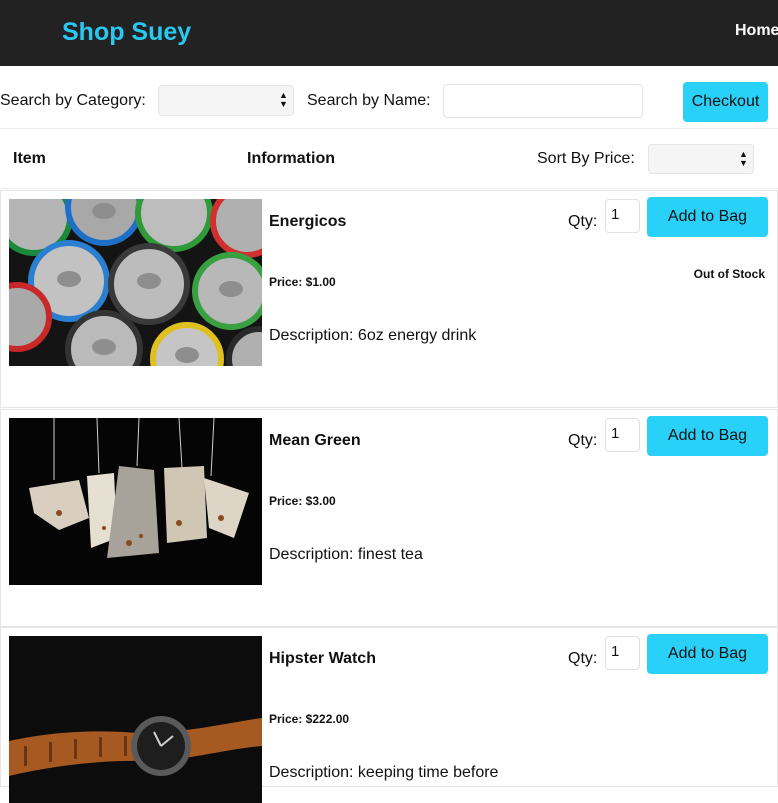 Image resolution: width=778 pixels, height=803 pixels. What do you see at coordinates (302, 501) in the screenshot?
I see `product-price: Price: $3.00` at bounding box center [302, 501].